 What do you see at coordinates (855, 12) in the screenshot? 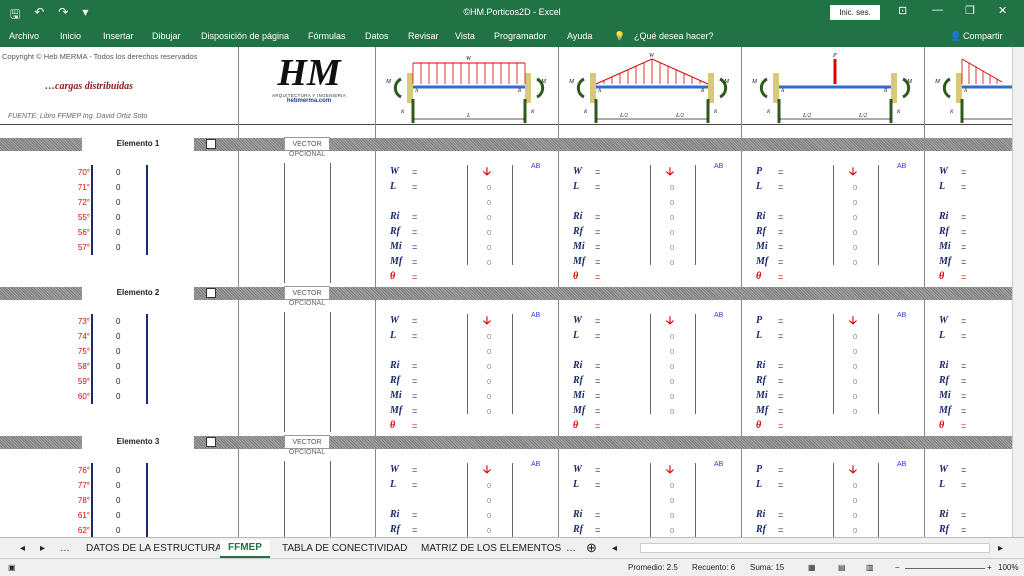
I see `signin-button: Inic. ses.` at bounding box center [855, 12].